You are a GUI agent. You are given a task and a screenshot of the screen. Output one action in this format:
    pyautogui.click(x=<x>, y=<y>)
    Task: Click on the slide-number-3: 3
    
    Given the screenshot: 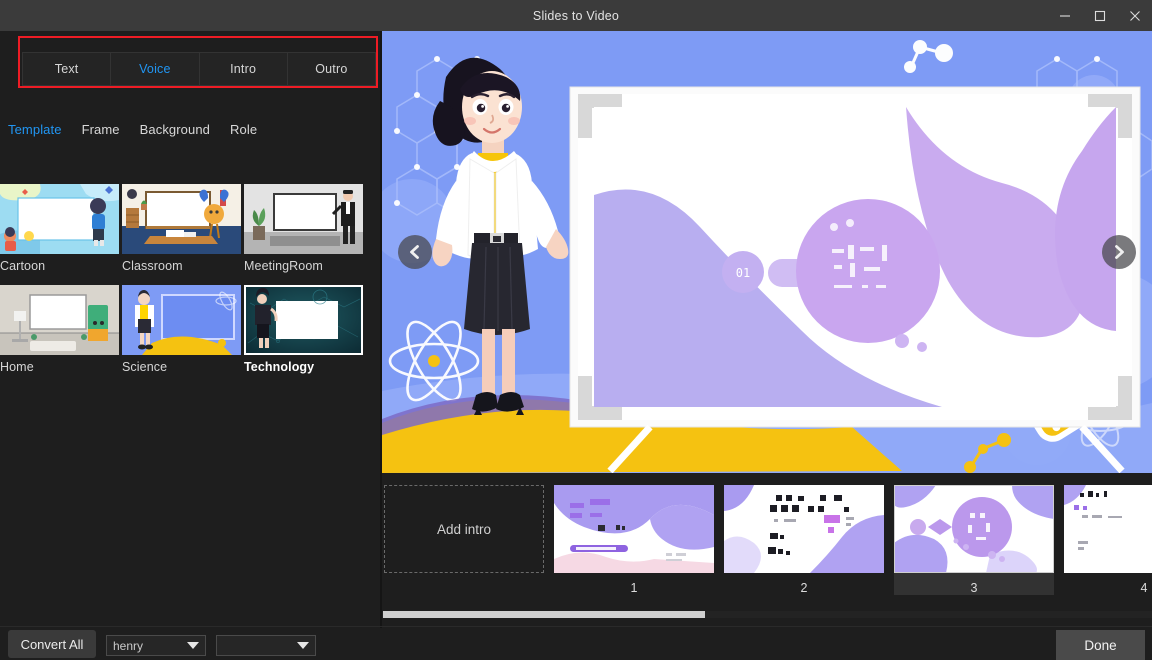 What is the action you would take?
    pyautogui.click(x=974, y=588)
    